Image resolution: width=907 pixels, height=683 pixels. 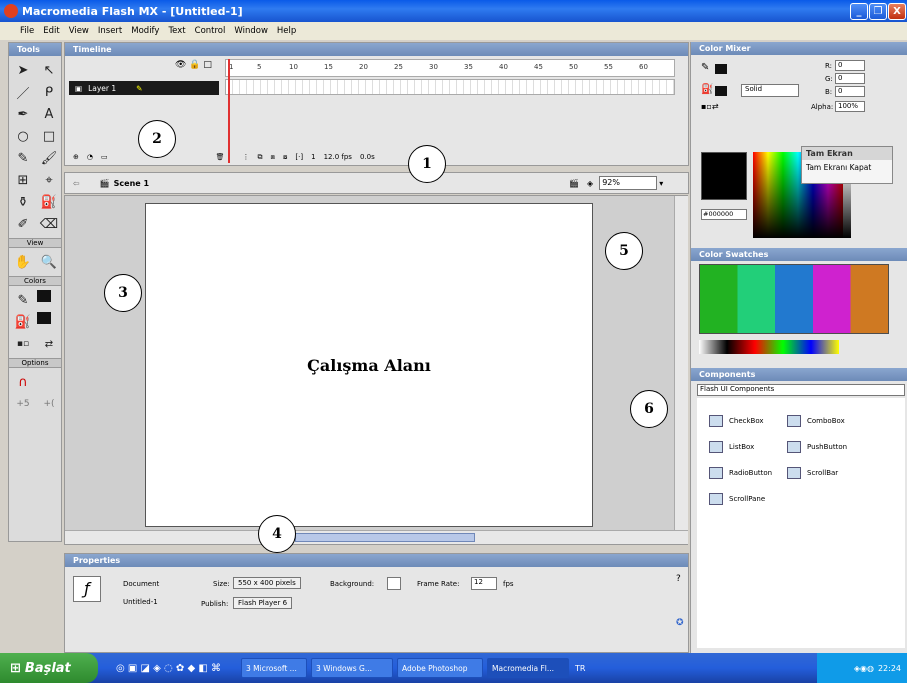 What do you see at coordinates (104, 157) in the screenshot?
I see `add-folder-icon: ▭` at bounding box center [104, 157].